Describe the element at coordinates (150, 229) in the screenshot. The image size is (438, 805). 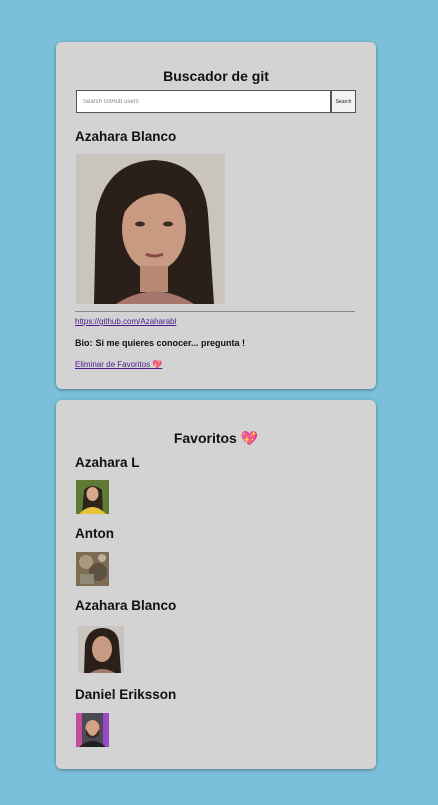
I see `profile-avatar` at that location.